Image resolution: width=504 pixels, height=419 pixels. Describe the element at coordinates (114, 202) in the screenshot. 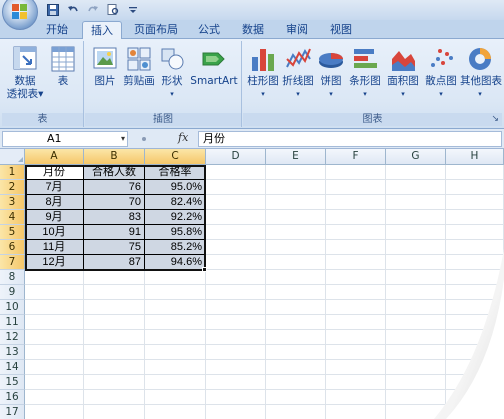

I see `cell-b3: 70` at that location.